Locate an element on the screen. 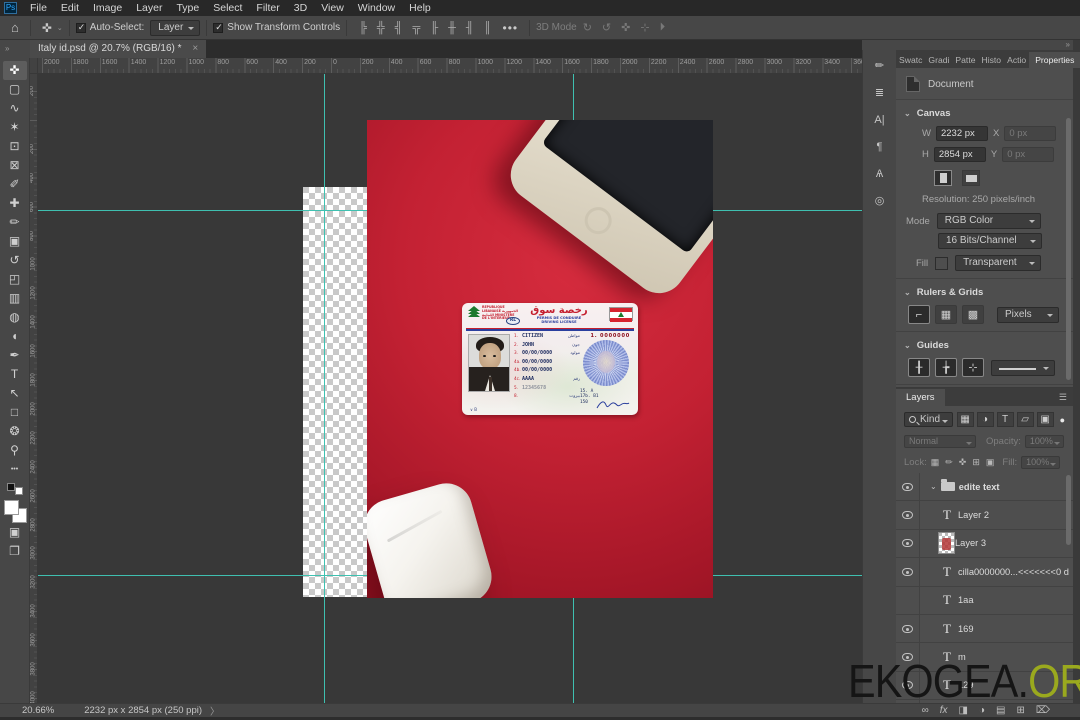 The width and height of the screenshot is (1080, 720). filter-pixel-layers-icon: ▦ is located at coordinates (965, 419).